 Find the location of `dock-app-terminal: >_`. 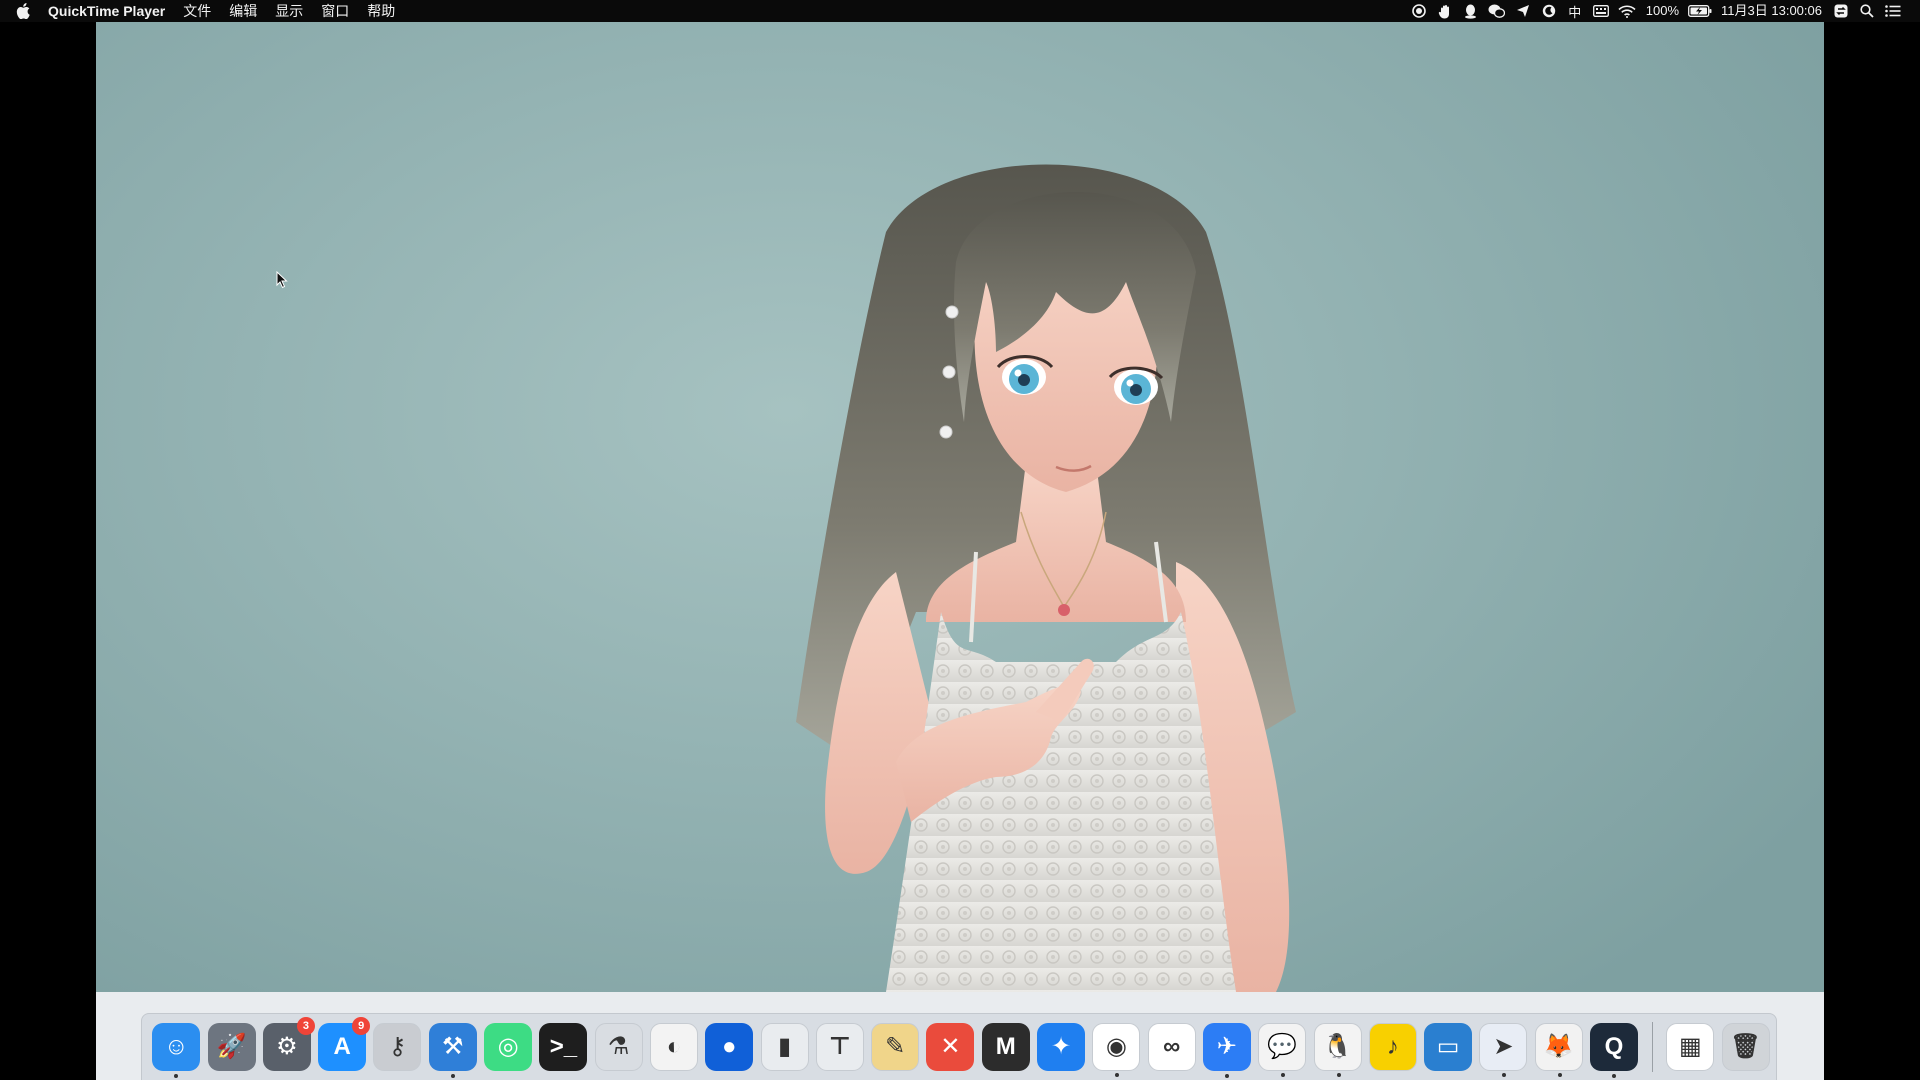

dock-app-terminal: >_ is located at coordinates (563, 1047).